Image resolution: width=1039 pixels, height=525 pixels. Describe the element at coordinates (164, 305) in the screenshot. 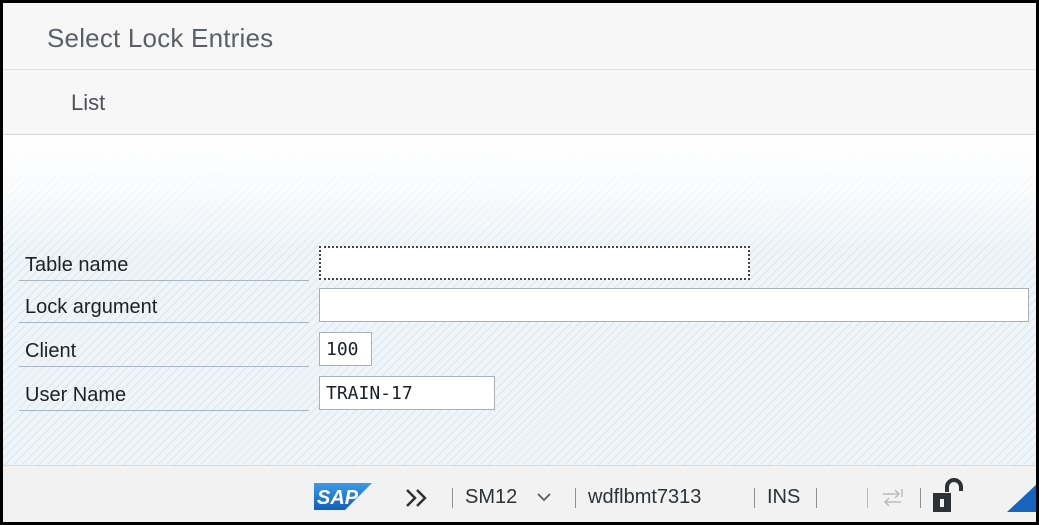

I see `lock-argument-label: Lock argument` at that location.